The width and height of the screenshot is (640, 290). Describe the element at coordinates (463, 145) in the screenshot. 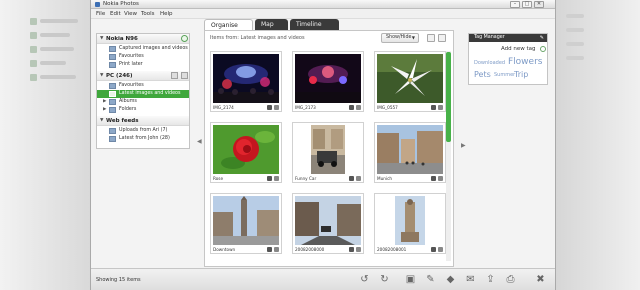

I see `collapse-right-arrow-icon: ▶` at that location.